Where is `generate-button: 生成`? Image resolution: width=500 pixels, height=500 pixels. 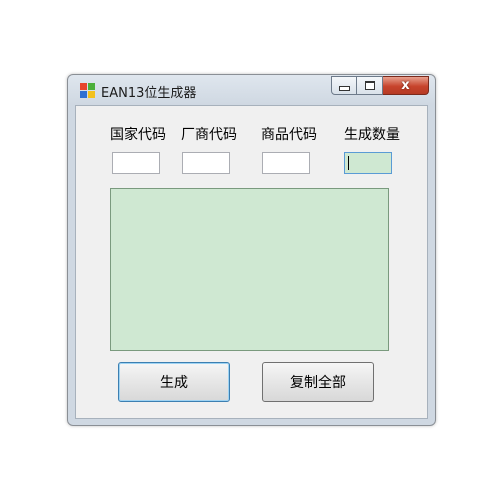
generate-button: 生成 is located at coordinates (174, 382).